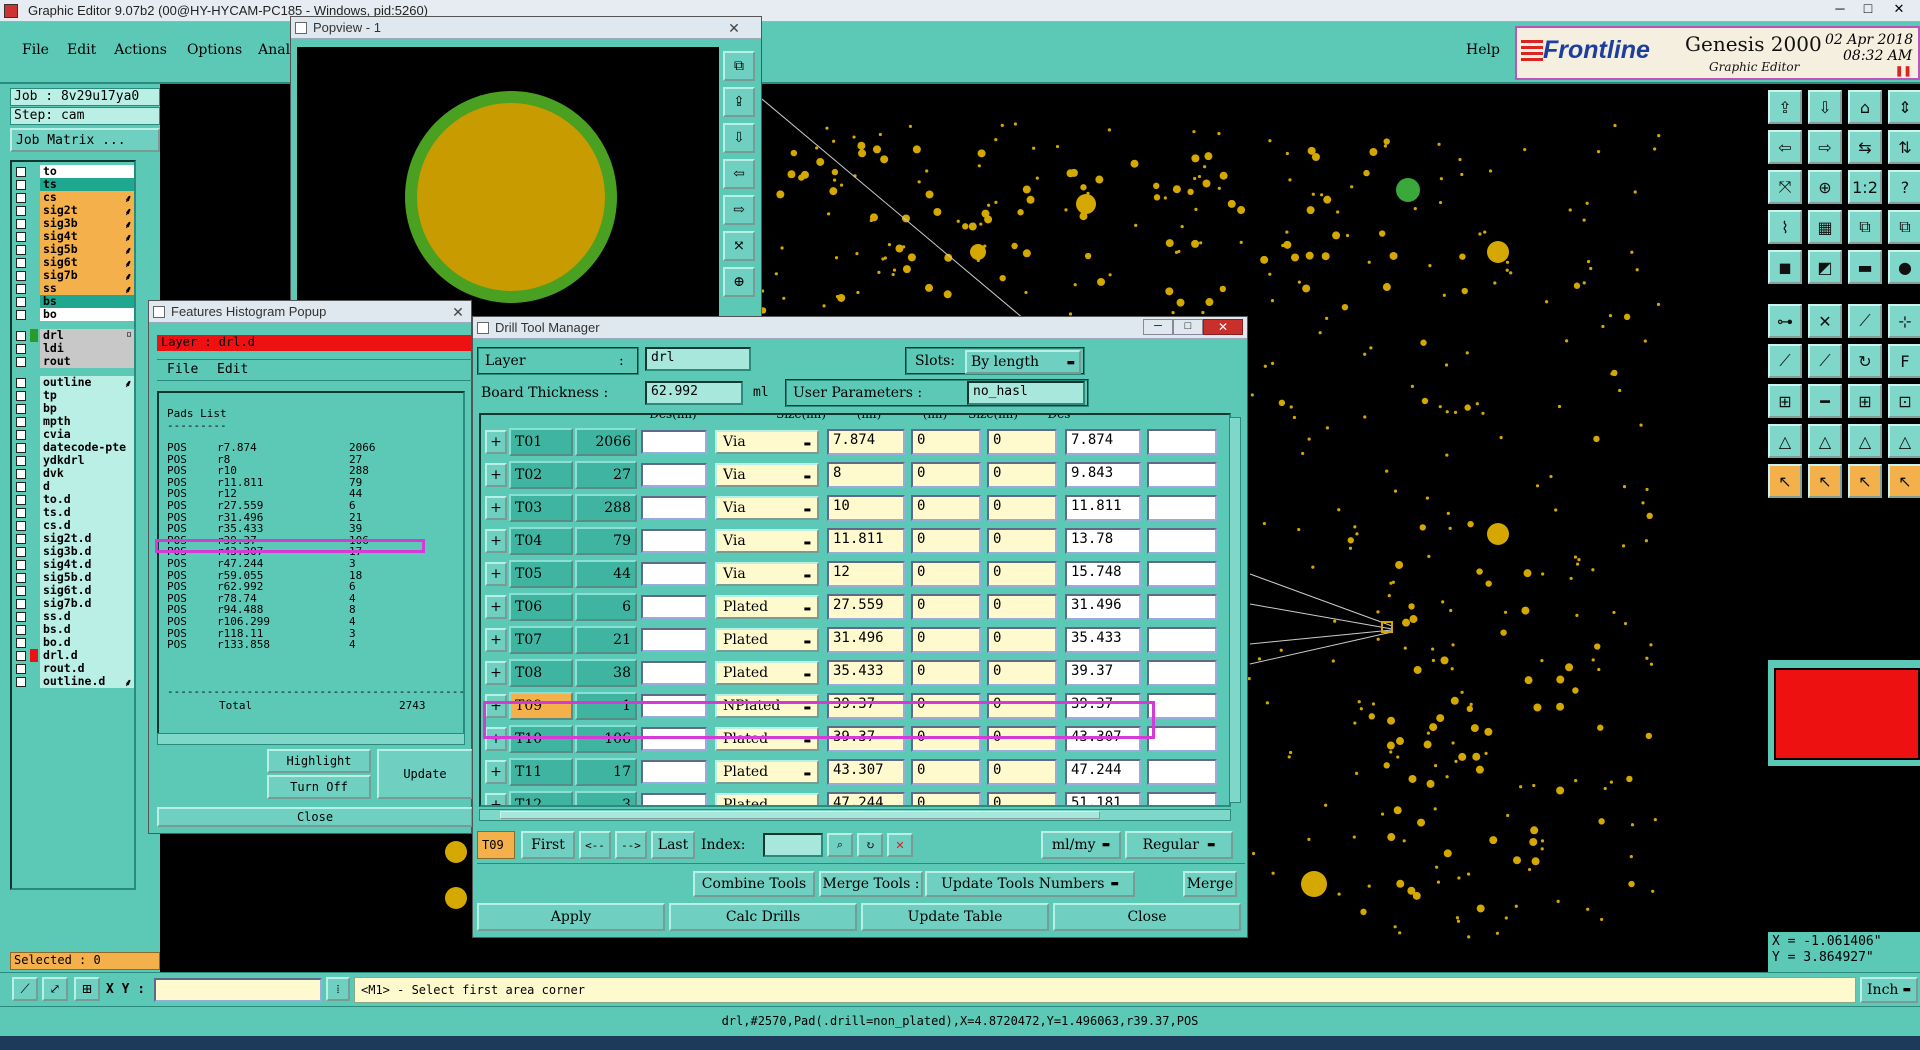 The image size is (1920, 1050). I want to click on snap-icon: ⤢, so click(55, 989).